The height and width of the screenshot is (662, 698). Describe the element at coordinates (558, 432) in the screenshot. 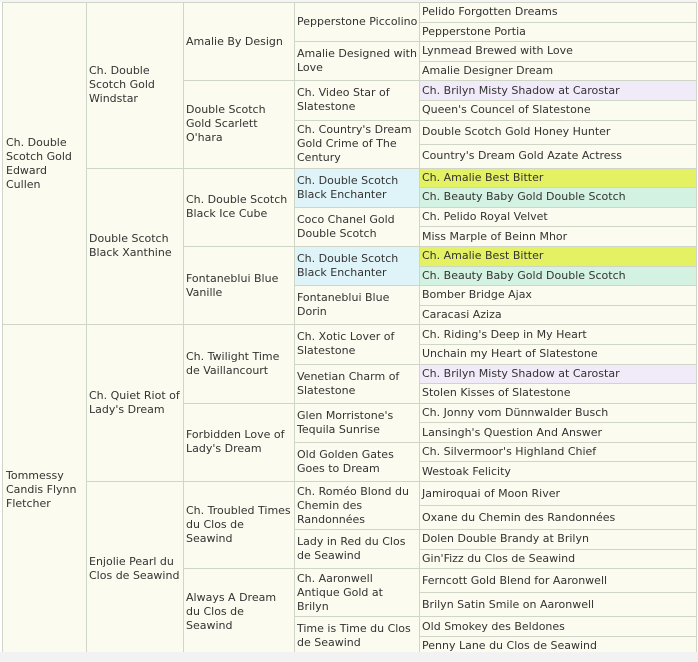

I see `pedigree-cell-g5: Lansingh's Question And Answer` at that location.